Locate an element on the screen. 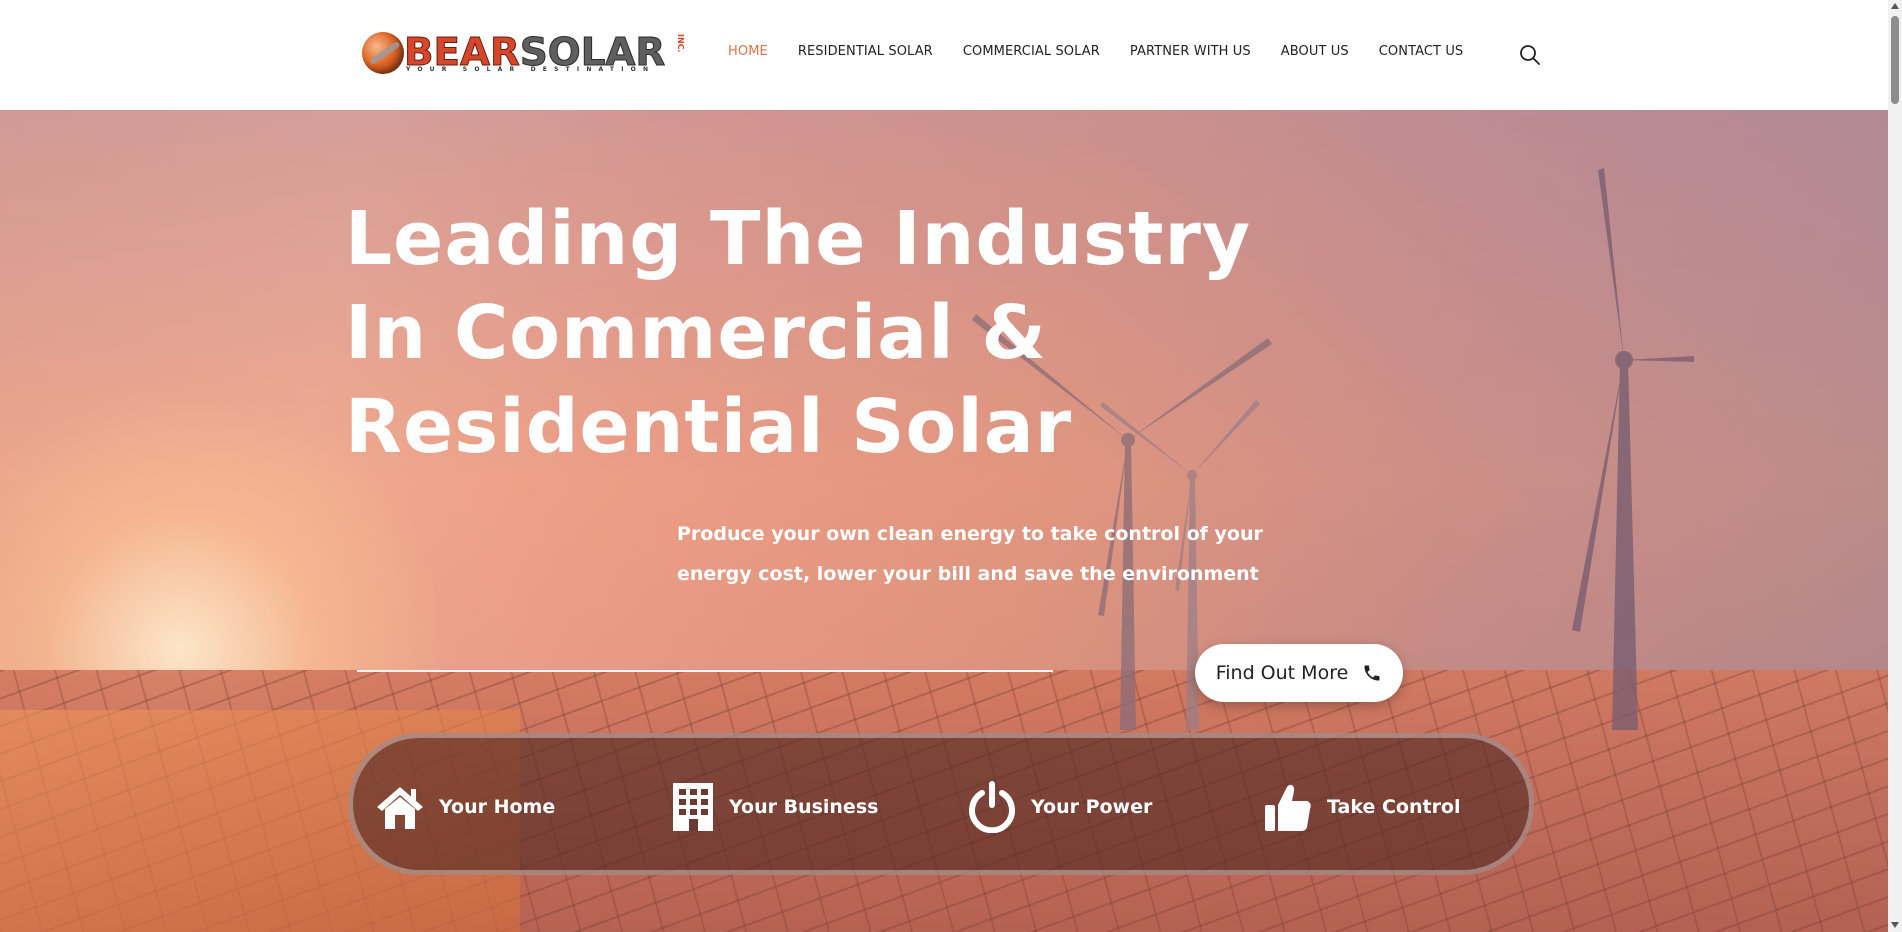 The width and height of the screenshot is (1902, 932). logo-suffix: INC. is located at coordinates (680, 43).